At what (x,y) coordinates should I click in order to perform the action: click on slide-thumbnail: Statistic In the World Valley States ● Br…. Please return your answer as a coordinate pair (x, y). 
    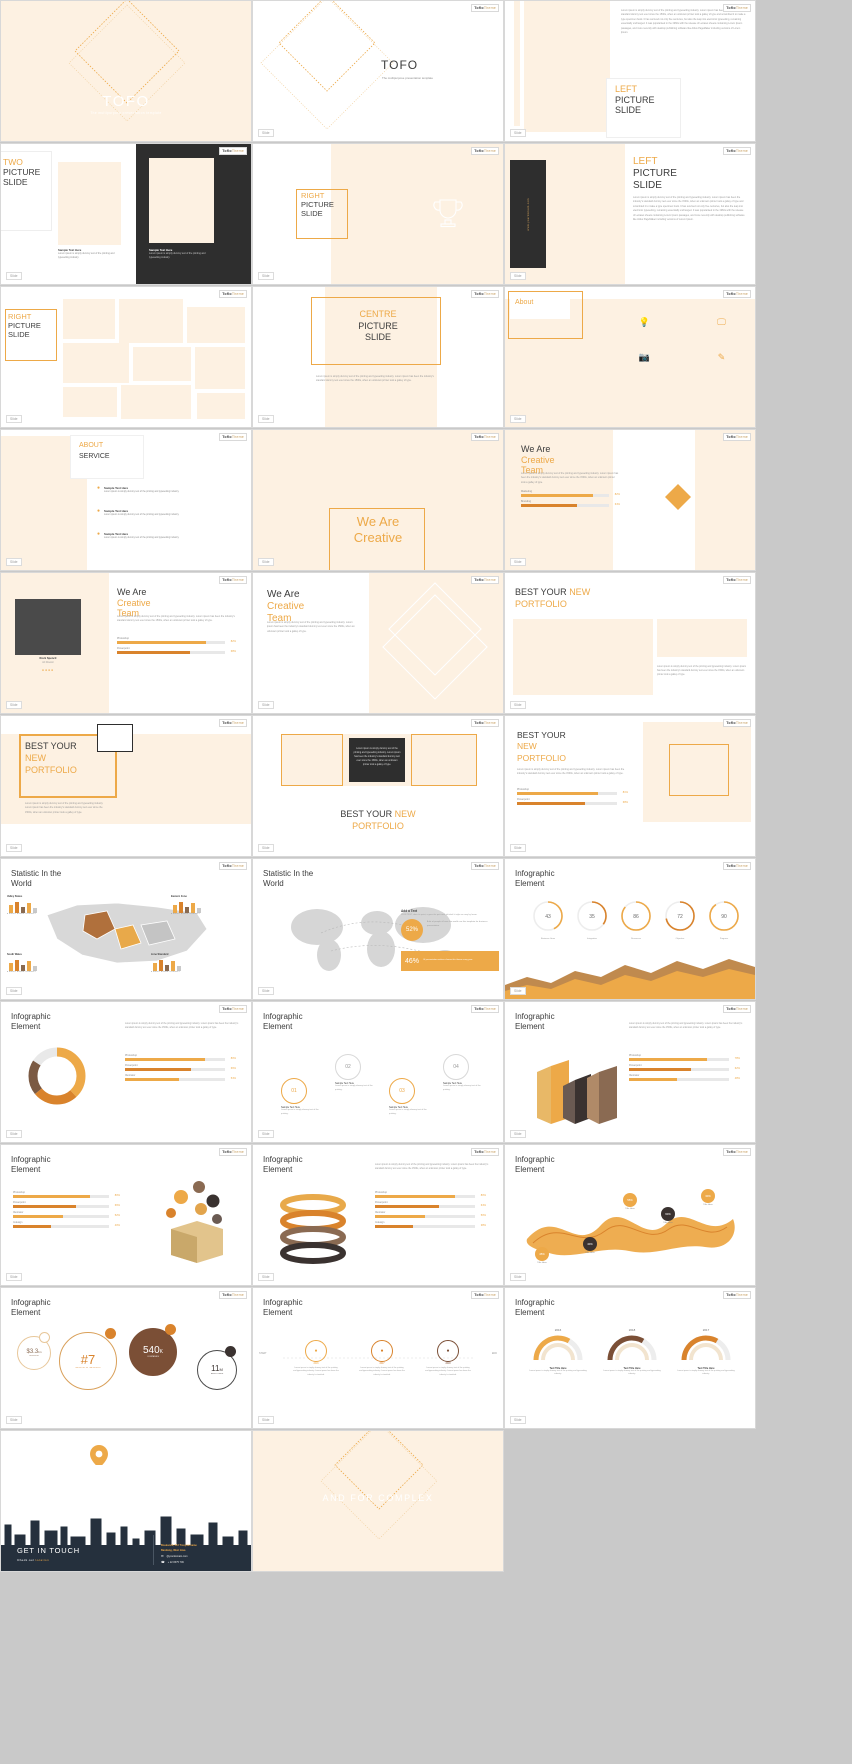
    Looking at the image, I should click on (126, 929).